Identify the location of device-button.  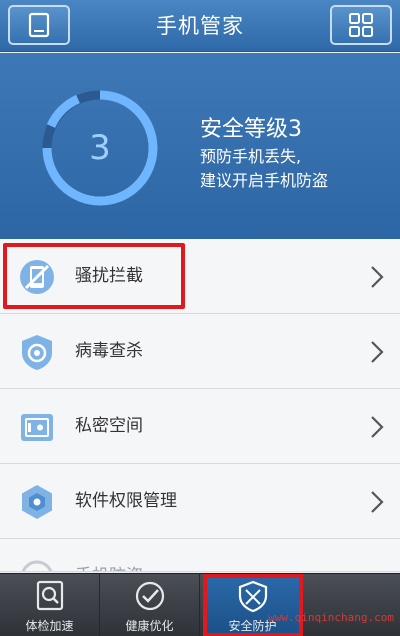
(39, 25).